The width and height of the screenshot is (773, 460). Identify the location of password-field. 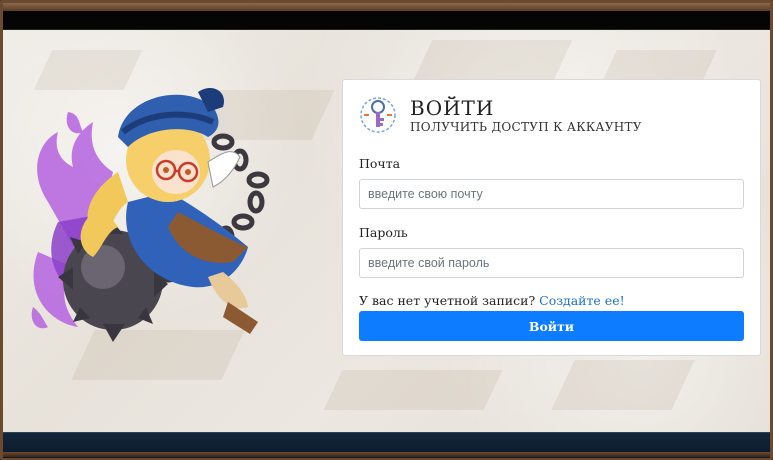
(551, 263).